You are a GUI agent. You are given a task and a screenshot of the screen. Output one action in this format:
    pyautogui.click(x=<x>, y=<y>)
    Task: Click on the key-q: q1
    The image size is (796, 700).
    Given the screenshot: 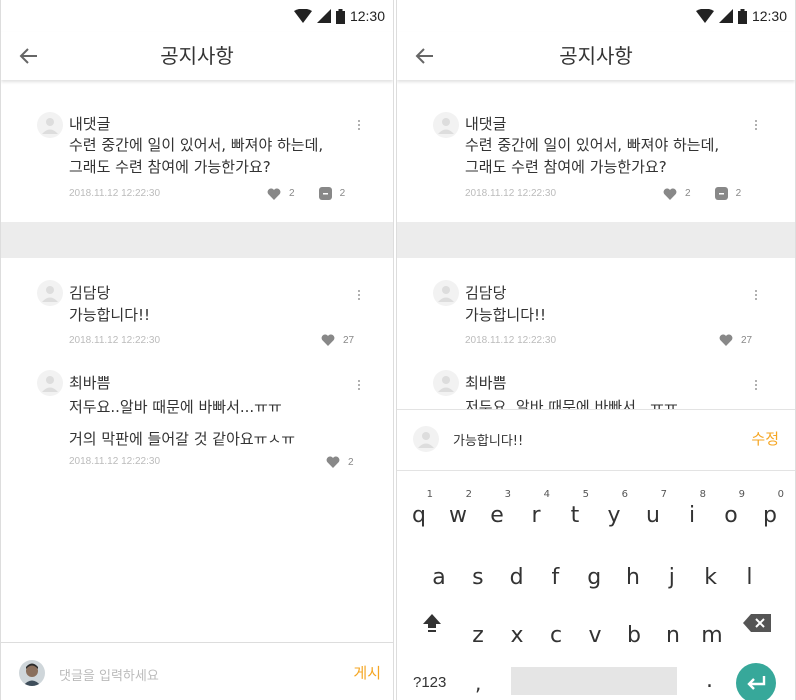 What is the action you would take?
    pyautogui.click(x=419, y=511)
    